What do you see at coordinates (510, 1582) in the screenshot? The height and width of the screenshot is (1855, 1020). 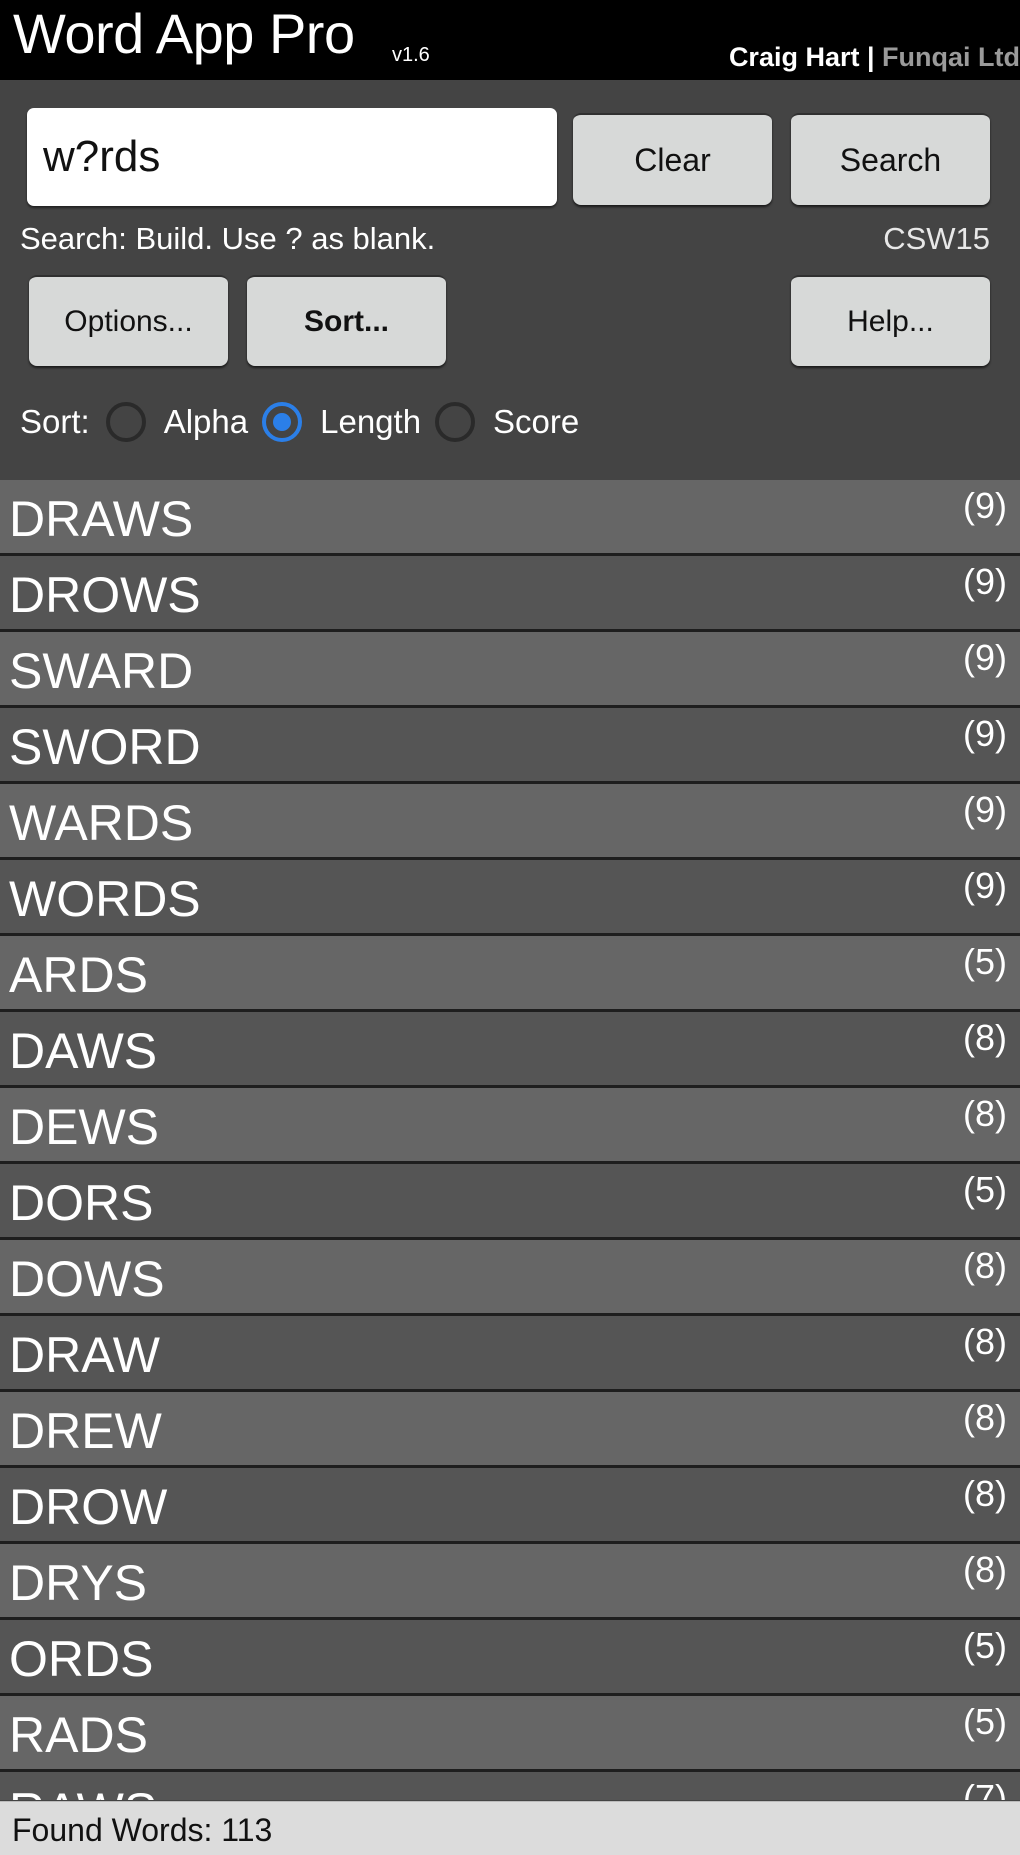 I see `result-row: DRYS (8)` at bounding box center [510, 1582].